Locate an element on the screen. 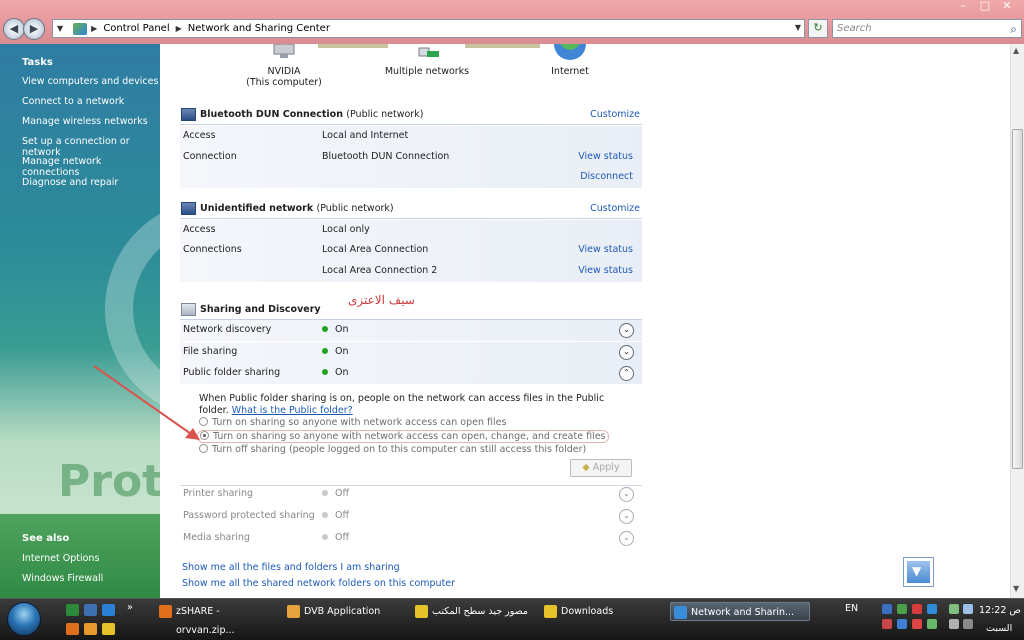  scroll-down-icon: ▼ is located at coordinates (1016, 588).